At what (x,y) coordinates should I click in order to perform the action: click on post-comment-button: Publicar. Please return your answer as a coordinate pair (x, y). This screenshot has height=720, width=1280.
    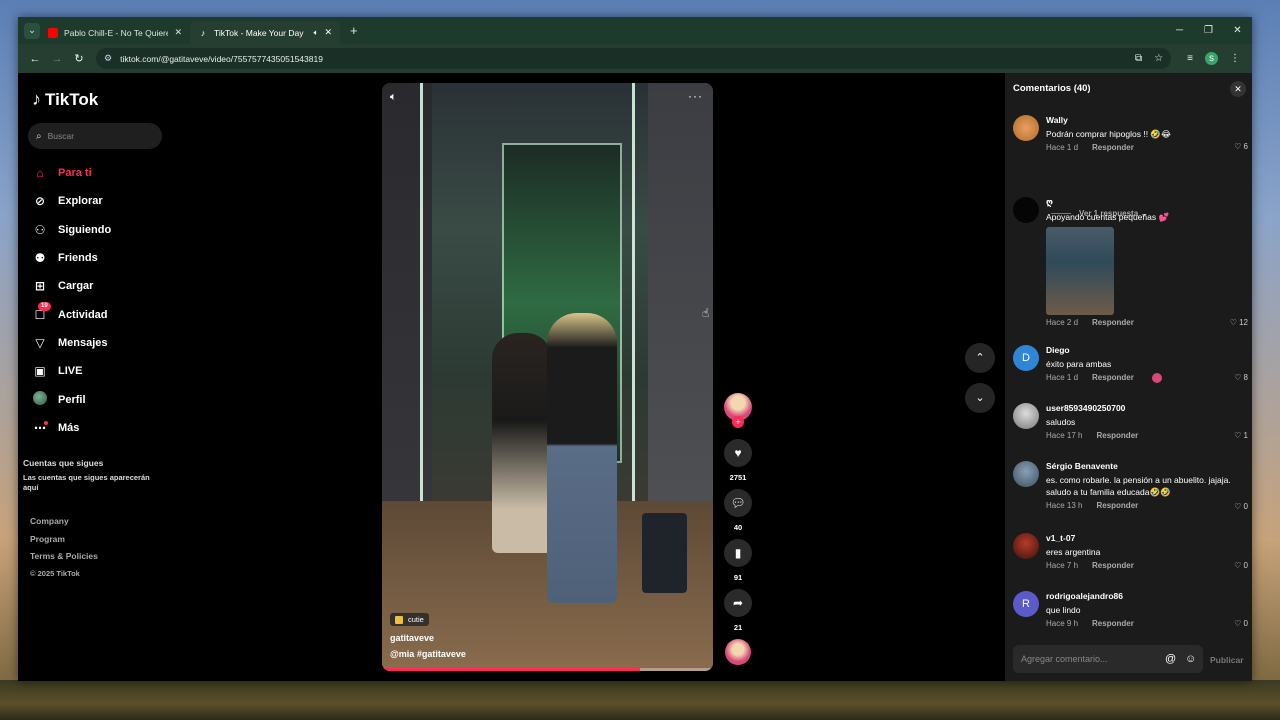
    Looking at the image, I should click on (1227, 660).